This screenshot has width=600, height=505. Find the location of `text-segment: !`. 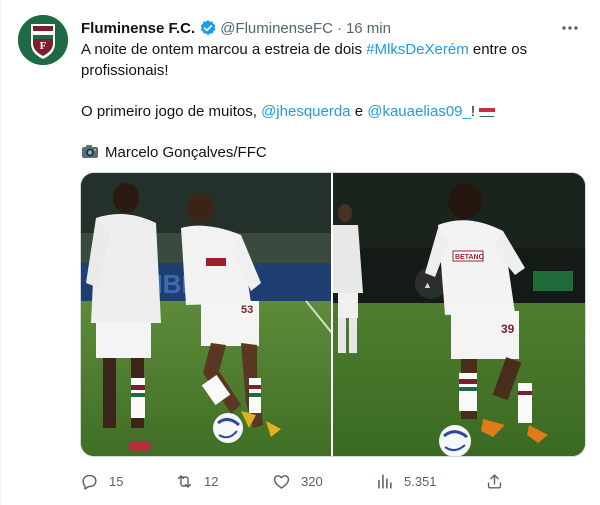

text-segment: ! is located at coordinates (473, 111).